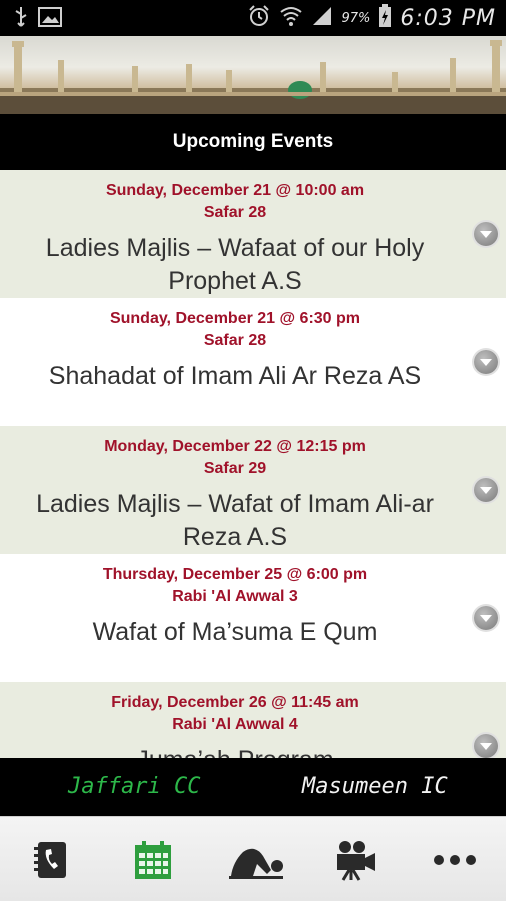 Image resolution: width=506 pixels, height=901 pixels. I want to click on battery-percent: 97%, so click(356, 18).